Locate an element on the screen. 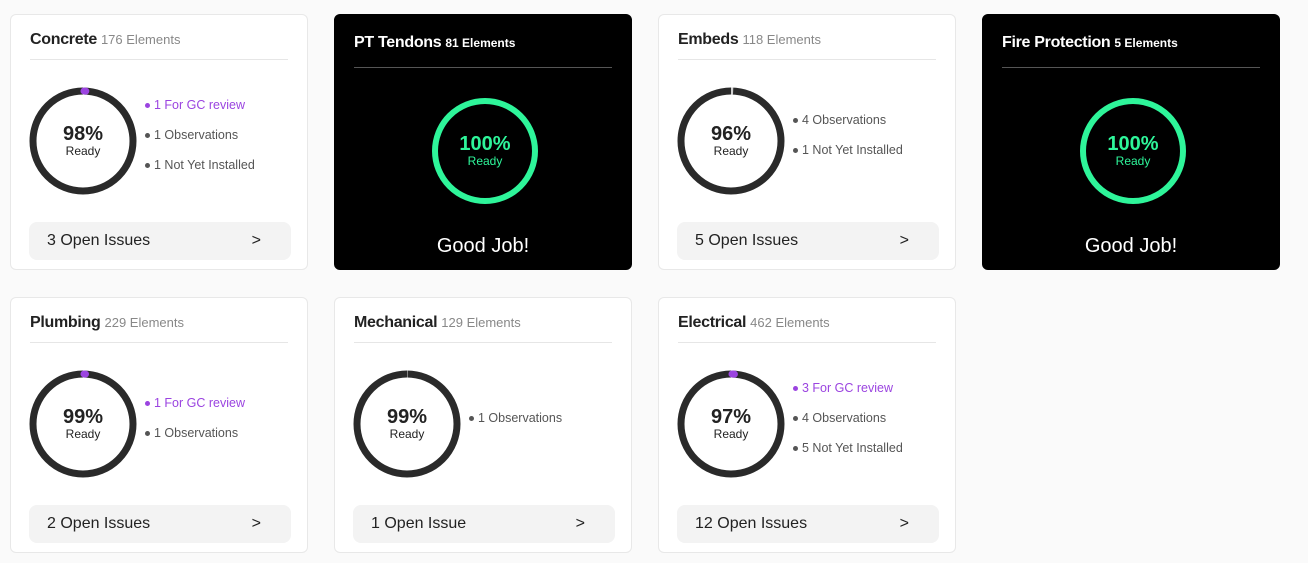 Image resolution: width=1308 pixels, height=563 pixels. open-issues-button: 2 Open Issues > is located at coordinates (160, 524).